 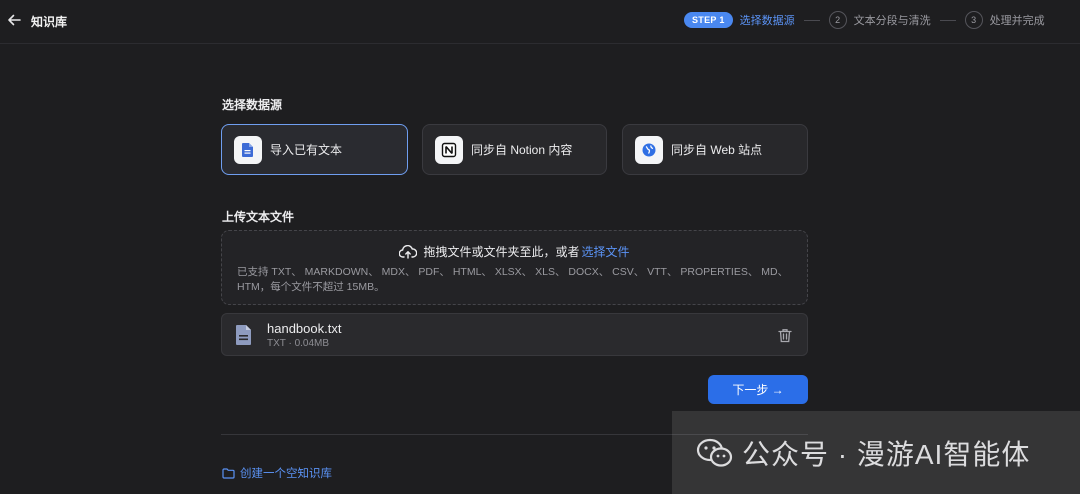 I want to click on source-option-notion: 同步自 Notion 内容, so click(x=514, y=149).